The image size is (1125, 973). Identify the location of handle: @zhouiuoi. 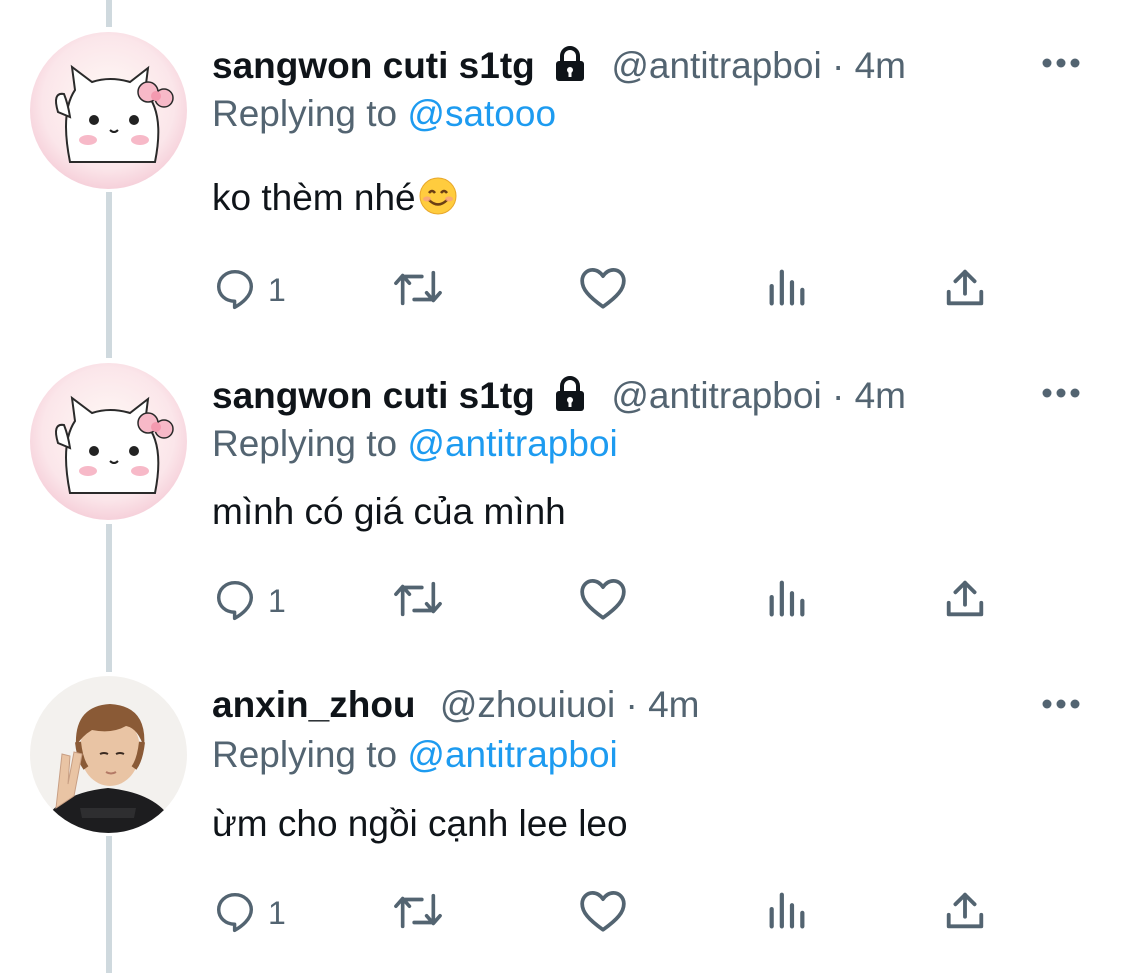
(527, 704).